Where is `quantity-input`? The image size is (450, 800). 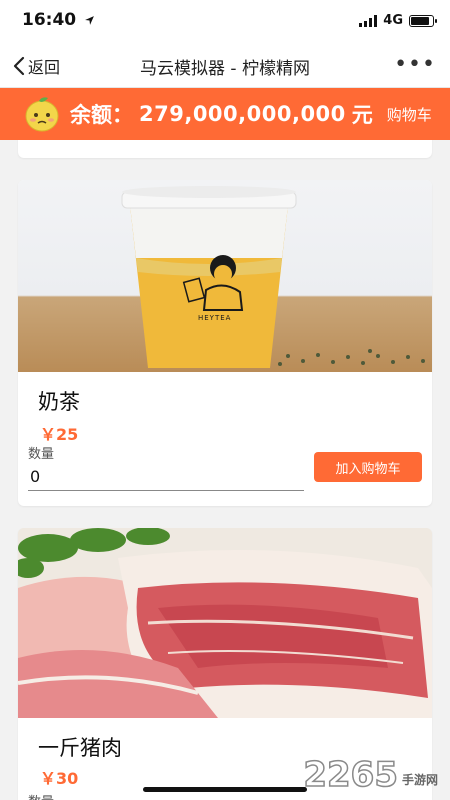 quantity-input is located at coordinates (166, 477).